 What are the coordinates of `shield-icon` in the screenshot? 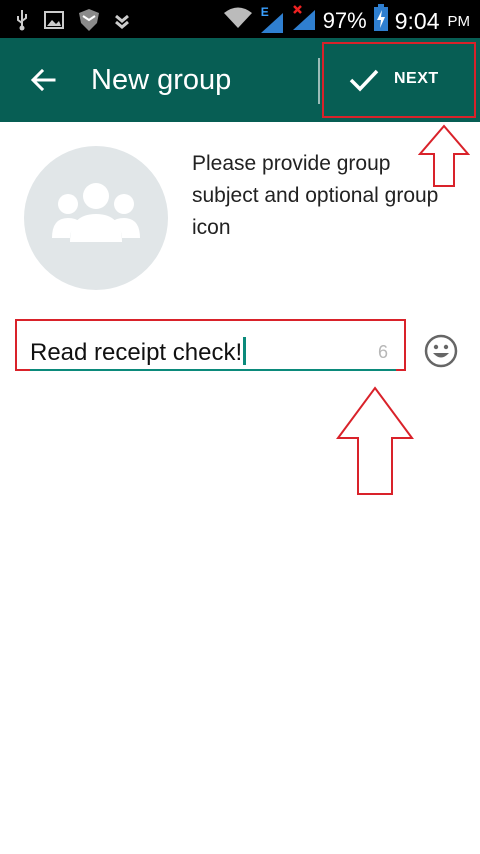 It's located at (89, 22).